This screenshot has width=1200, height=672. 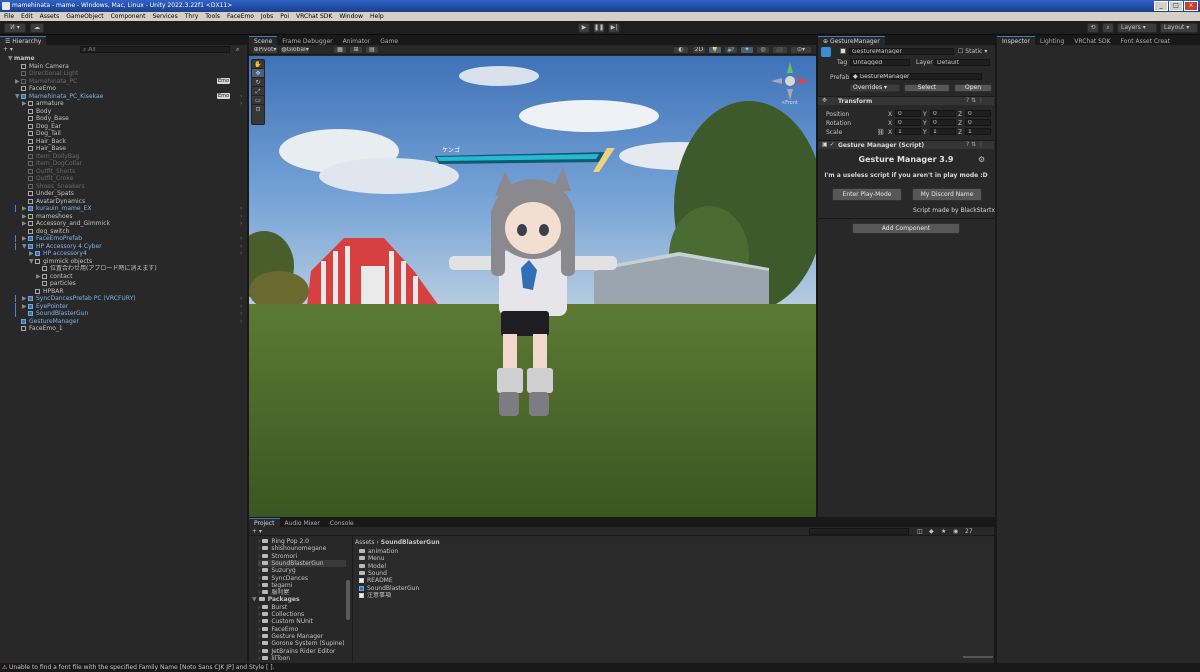 What do you see at coordinates (8, 49) in the screenshot?
I see `add-object-button: + ▾` at bounding box center [8, 49].